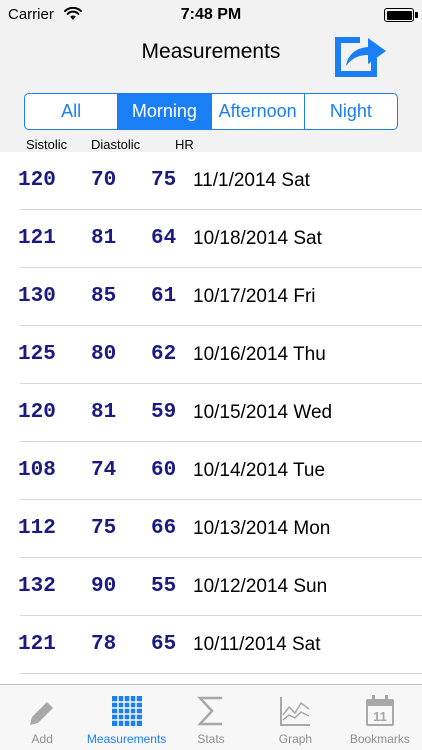 This screenshot has height=750, width=422. I want to click on tab-label: Bookmarks, so click(379, 739).